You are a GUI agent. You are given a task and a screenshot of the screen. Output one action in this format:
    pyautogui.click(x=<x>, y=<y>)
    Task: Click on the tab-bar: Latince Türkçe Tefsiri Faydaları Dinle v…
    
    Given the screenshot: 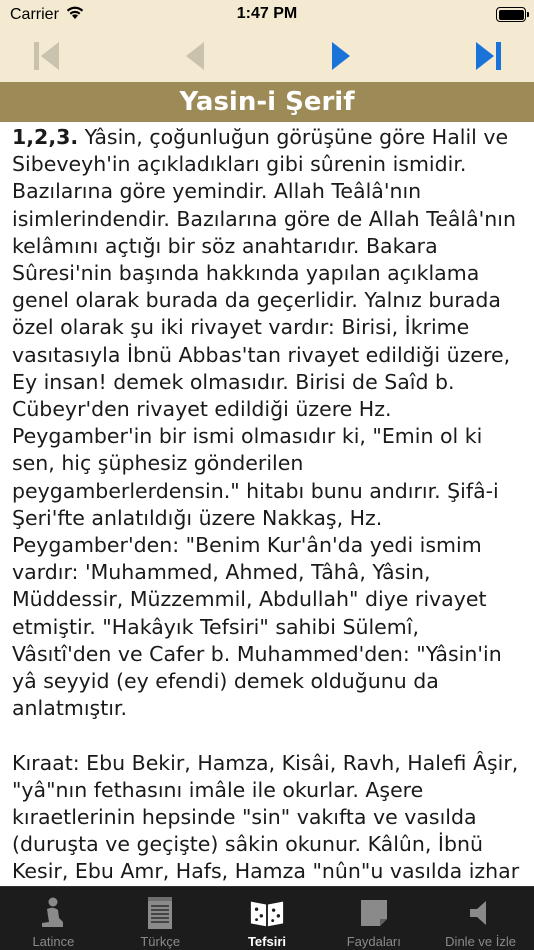 What is the action you would take?
    pyautogui.click(x=267, y=918)
    